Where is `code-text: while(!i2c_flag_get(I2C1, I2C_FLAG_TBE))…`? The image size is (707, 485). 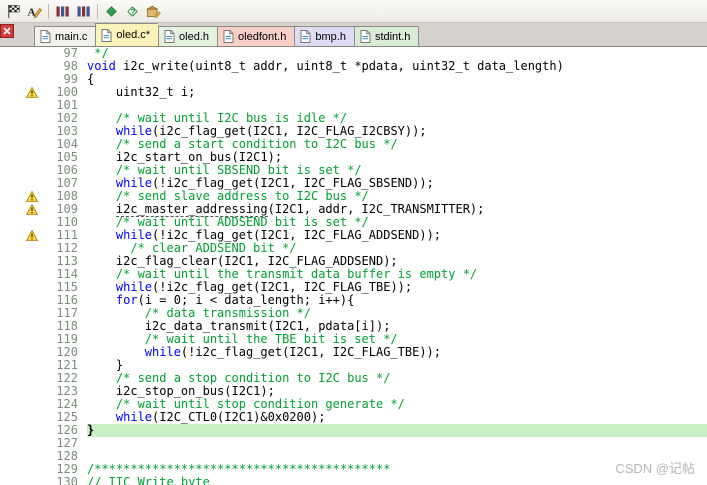
code-text: while(!i2c_flag_get(I2C1, I2C_FLAG_TBE))… is located at coordinates (293, 352).